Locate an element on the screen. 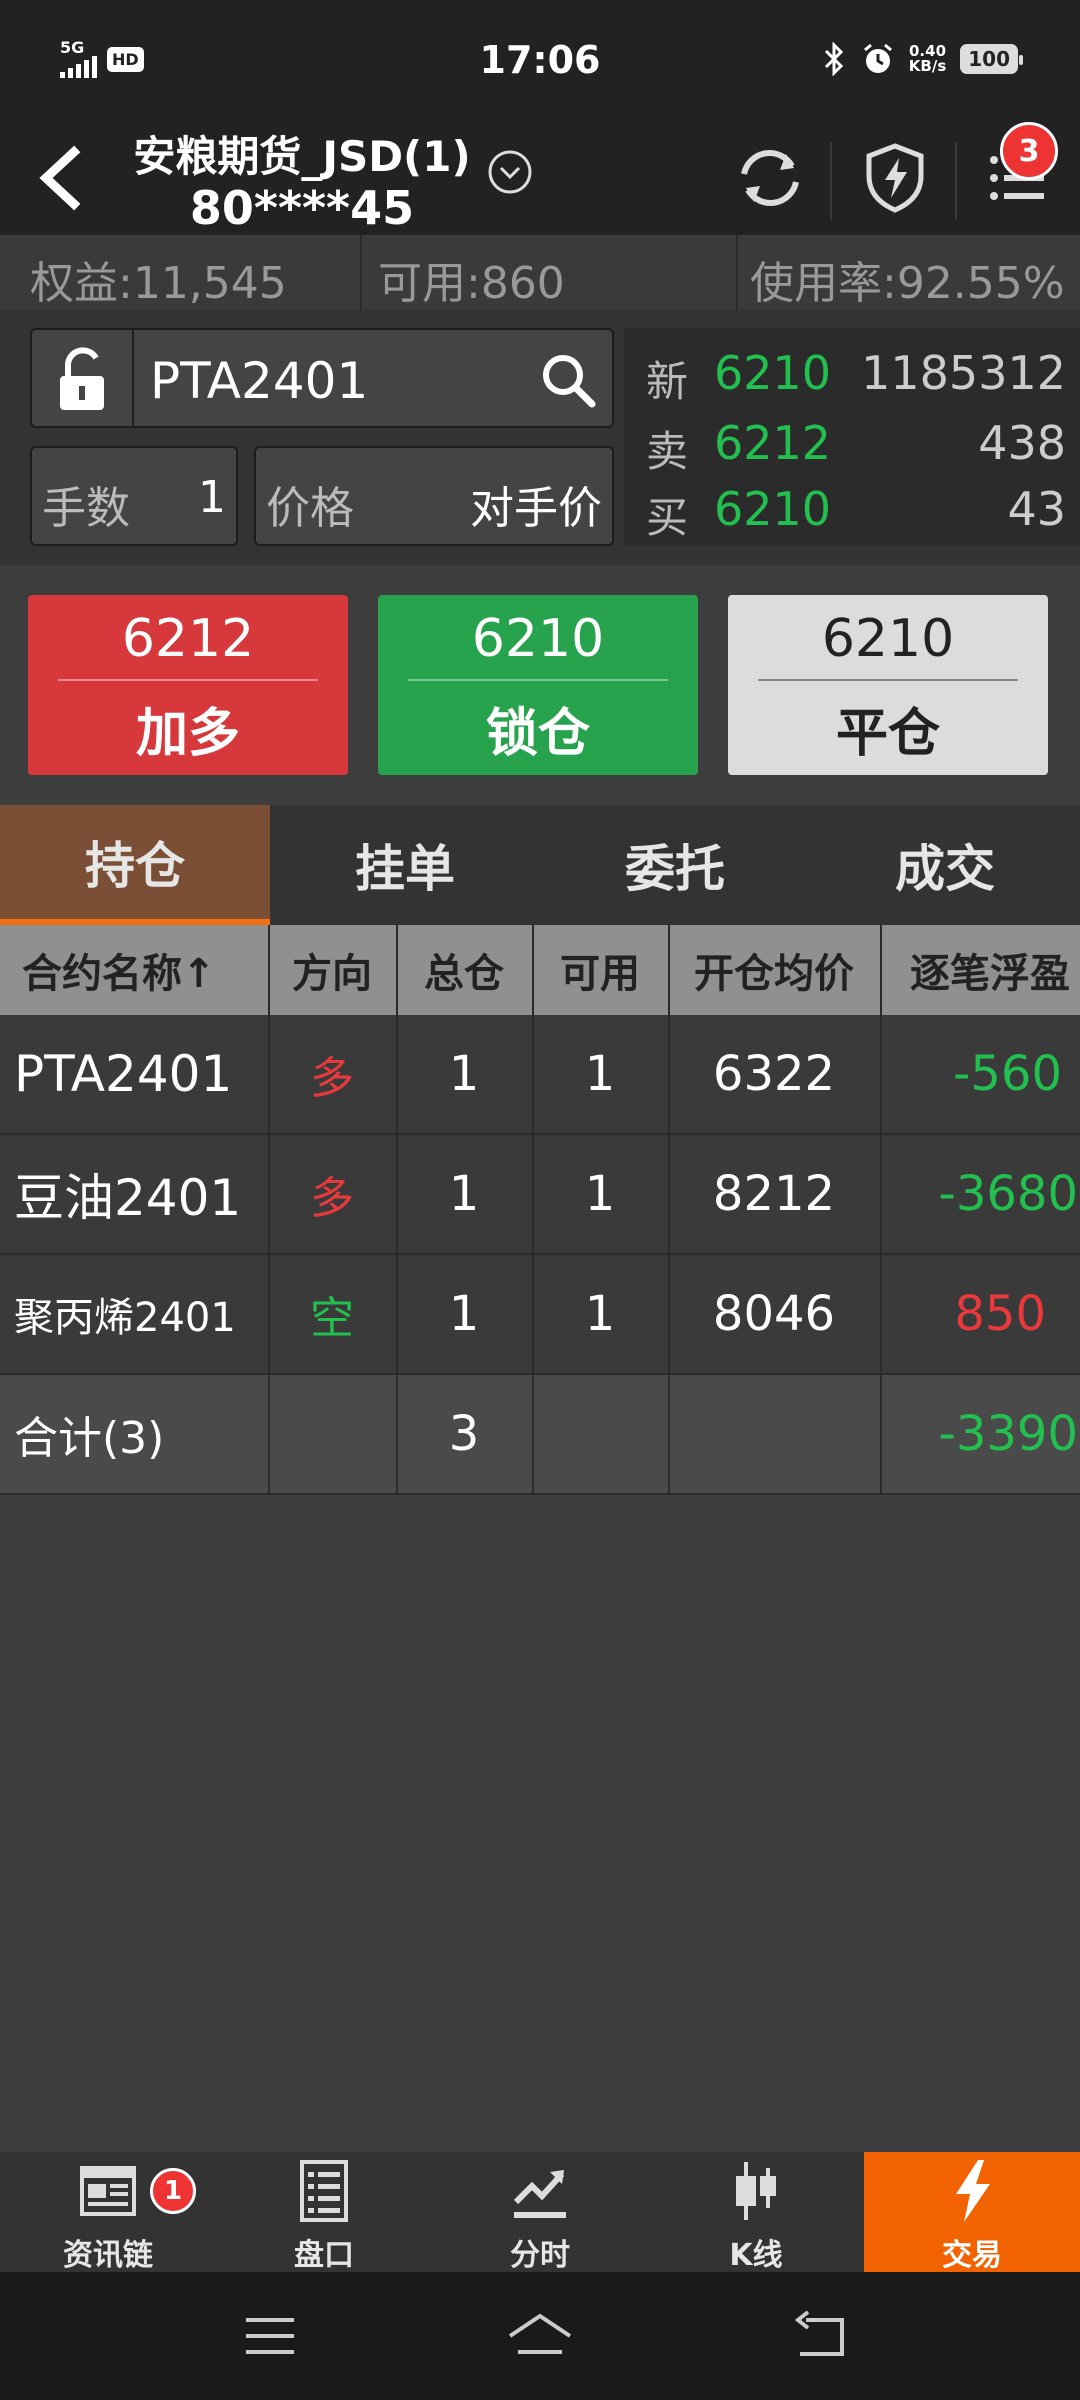 The height and width of the screenshot is (2400, 1080). bottom-navigation: 资讯链 1 盘口 分时 K线 交易 is located at coordinates (540, 2212).